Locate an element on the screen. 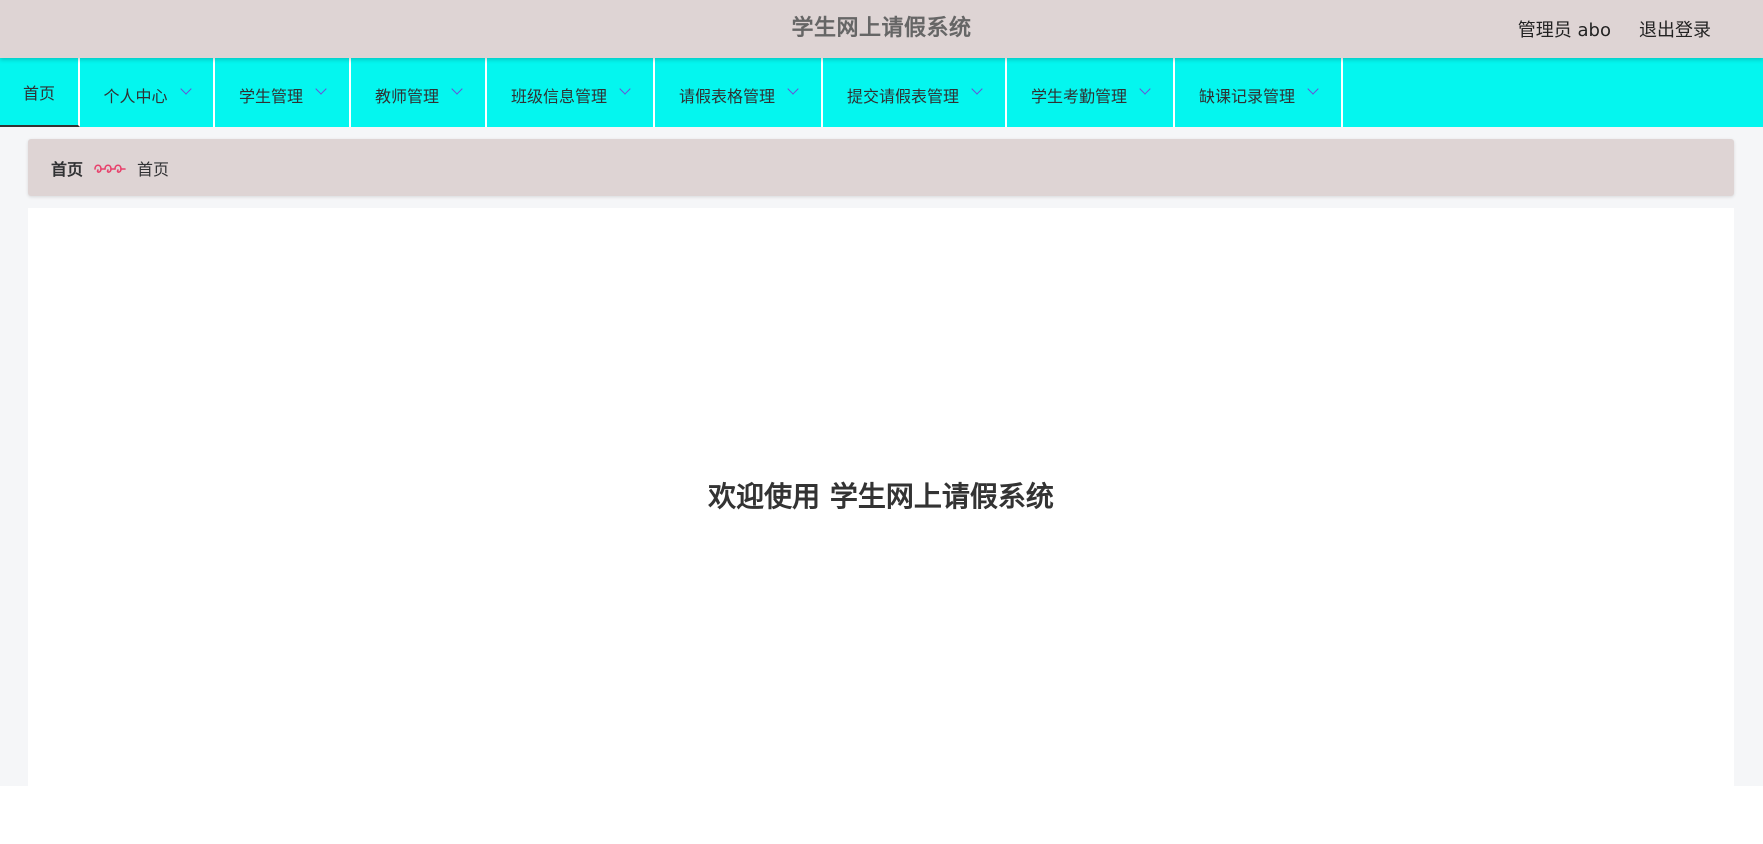 The width and height of the screenshot is (1763, 844). hearts-separator-icon is located at coordinates (110, 168).